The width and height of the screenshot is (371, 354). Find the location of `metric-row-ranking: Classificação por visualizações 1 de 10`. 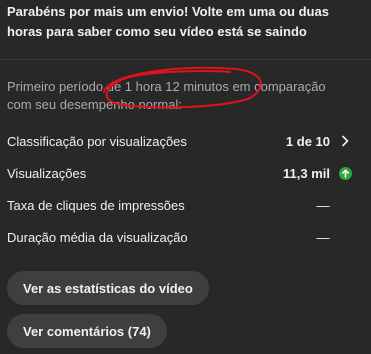

metric-row-ranking: Classificação por visualizações 1 de 10 is located at coordinates (179, 141).